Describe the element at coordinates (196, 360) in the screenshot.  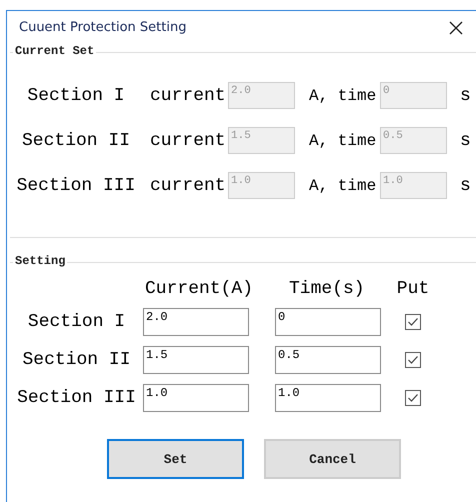
I see `current-field: 1.5` at that location.